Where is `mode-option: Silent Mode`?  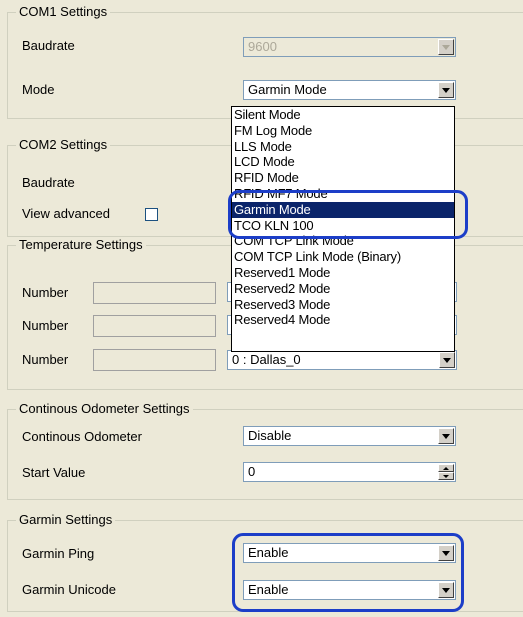 mode-option: Silent Mode is located at coordinates (343, 115).